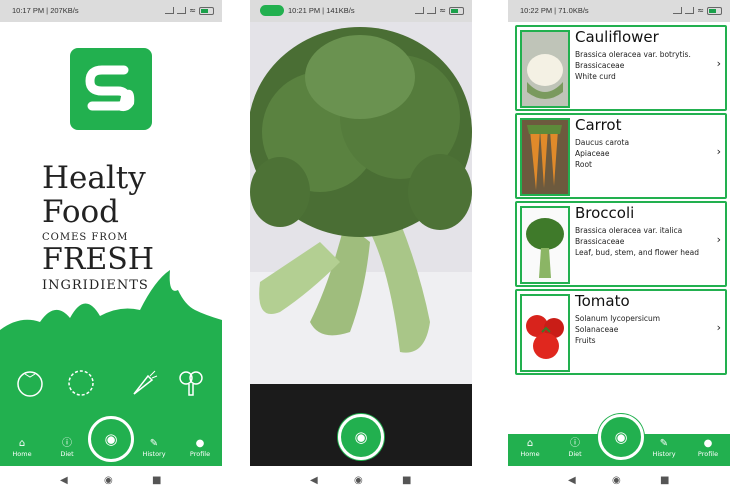  I want to click on broccoli-icon, so click(191, 383).